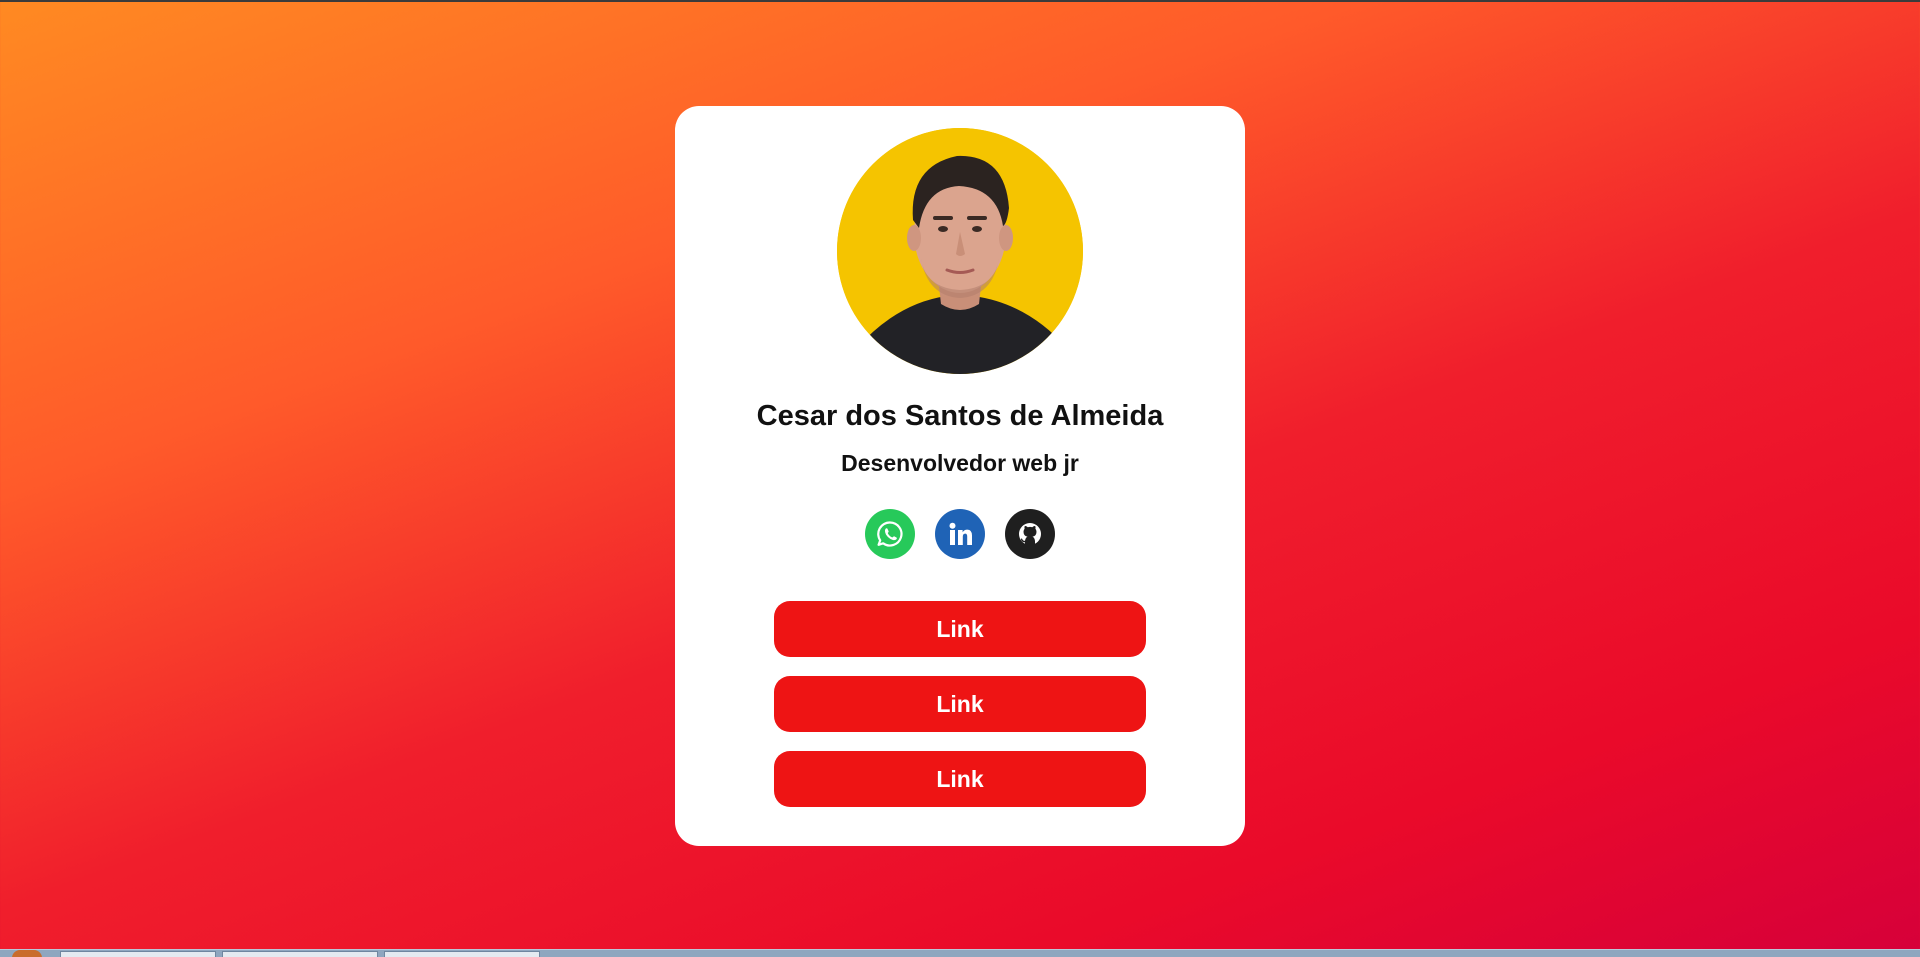  I want to click on link-button-1: Link, so click(960, 629).